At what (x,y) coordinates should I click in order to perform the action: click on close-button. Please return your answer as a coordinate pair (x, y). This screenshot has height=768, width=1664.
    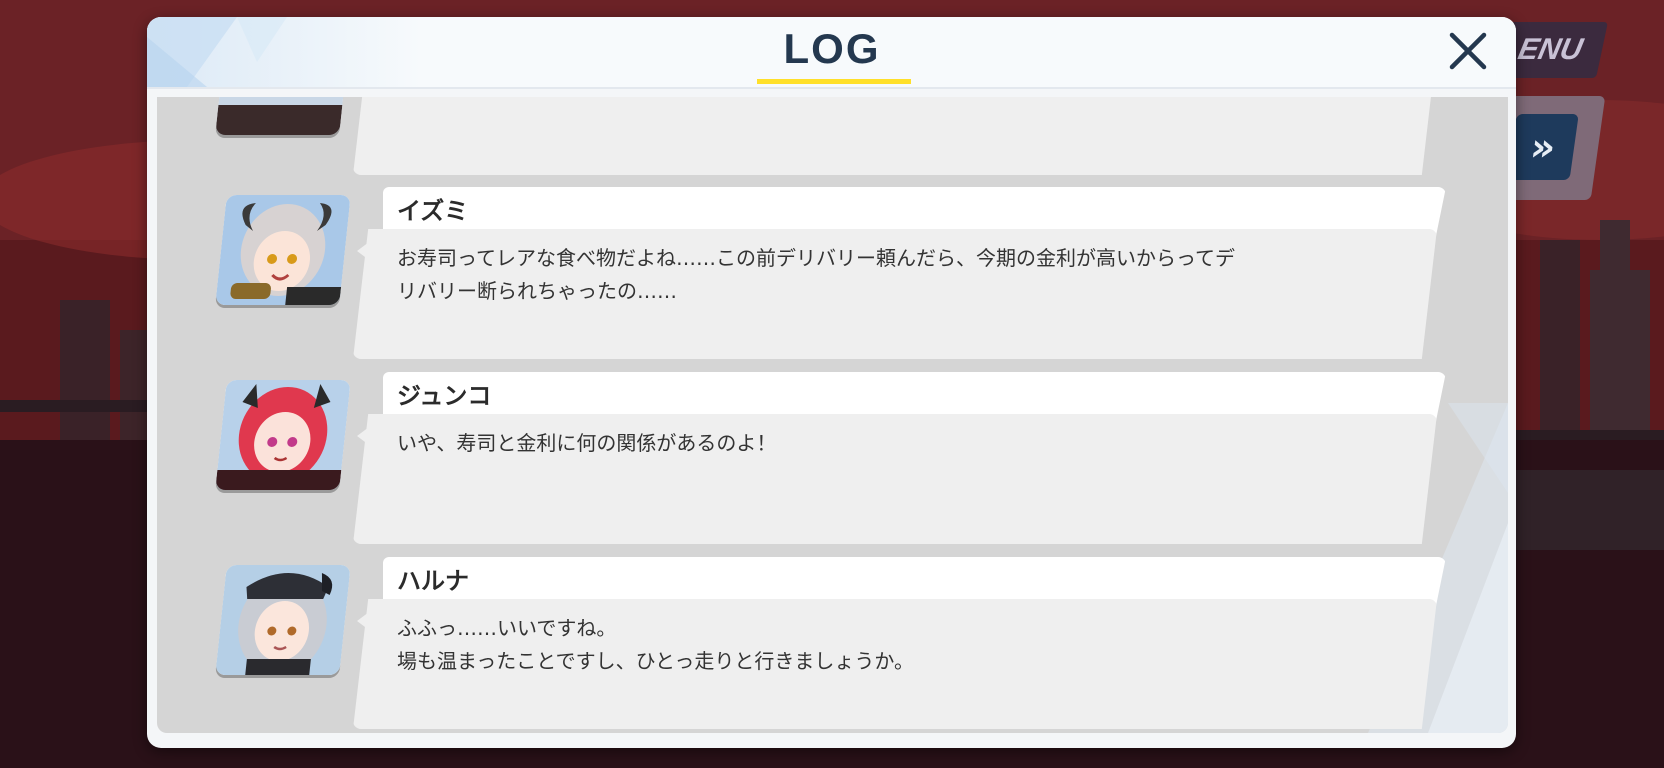
    Looking at the image, I should click on (1468, 51).